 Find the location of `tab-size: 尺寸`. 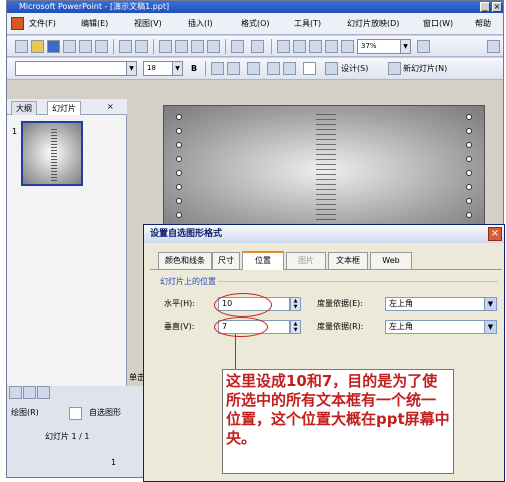

tab-size: 尺寸 is located at coordinates (226, 260).